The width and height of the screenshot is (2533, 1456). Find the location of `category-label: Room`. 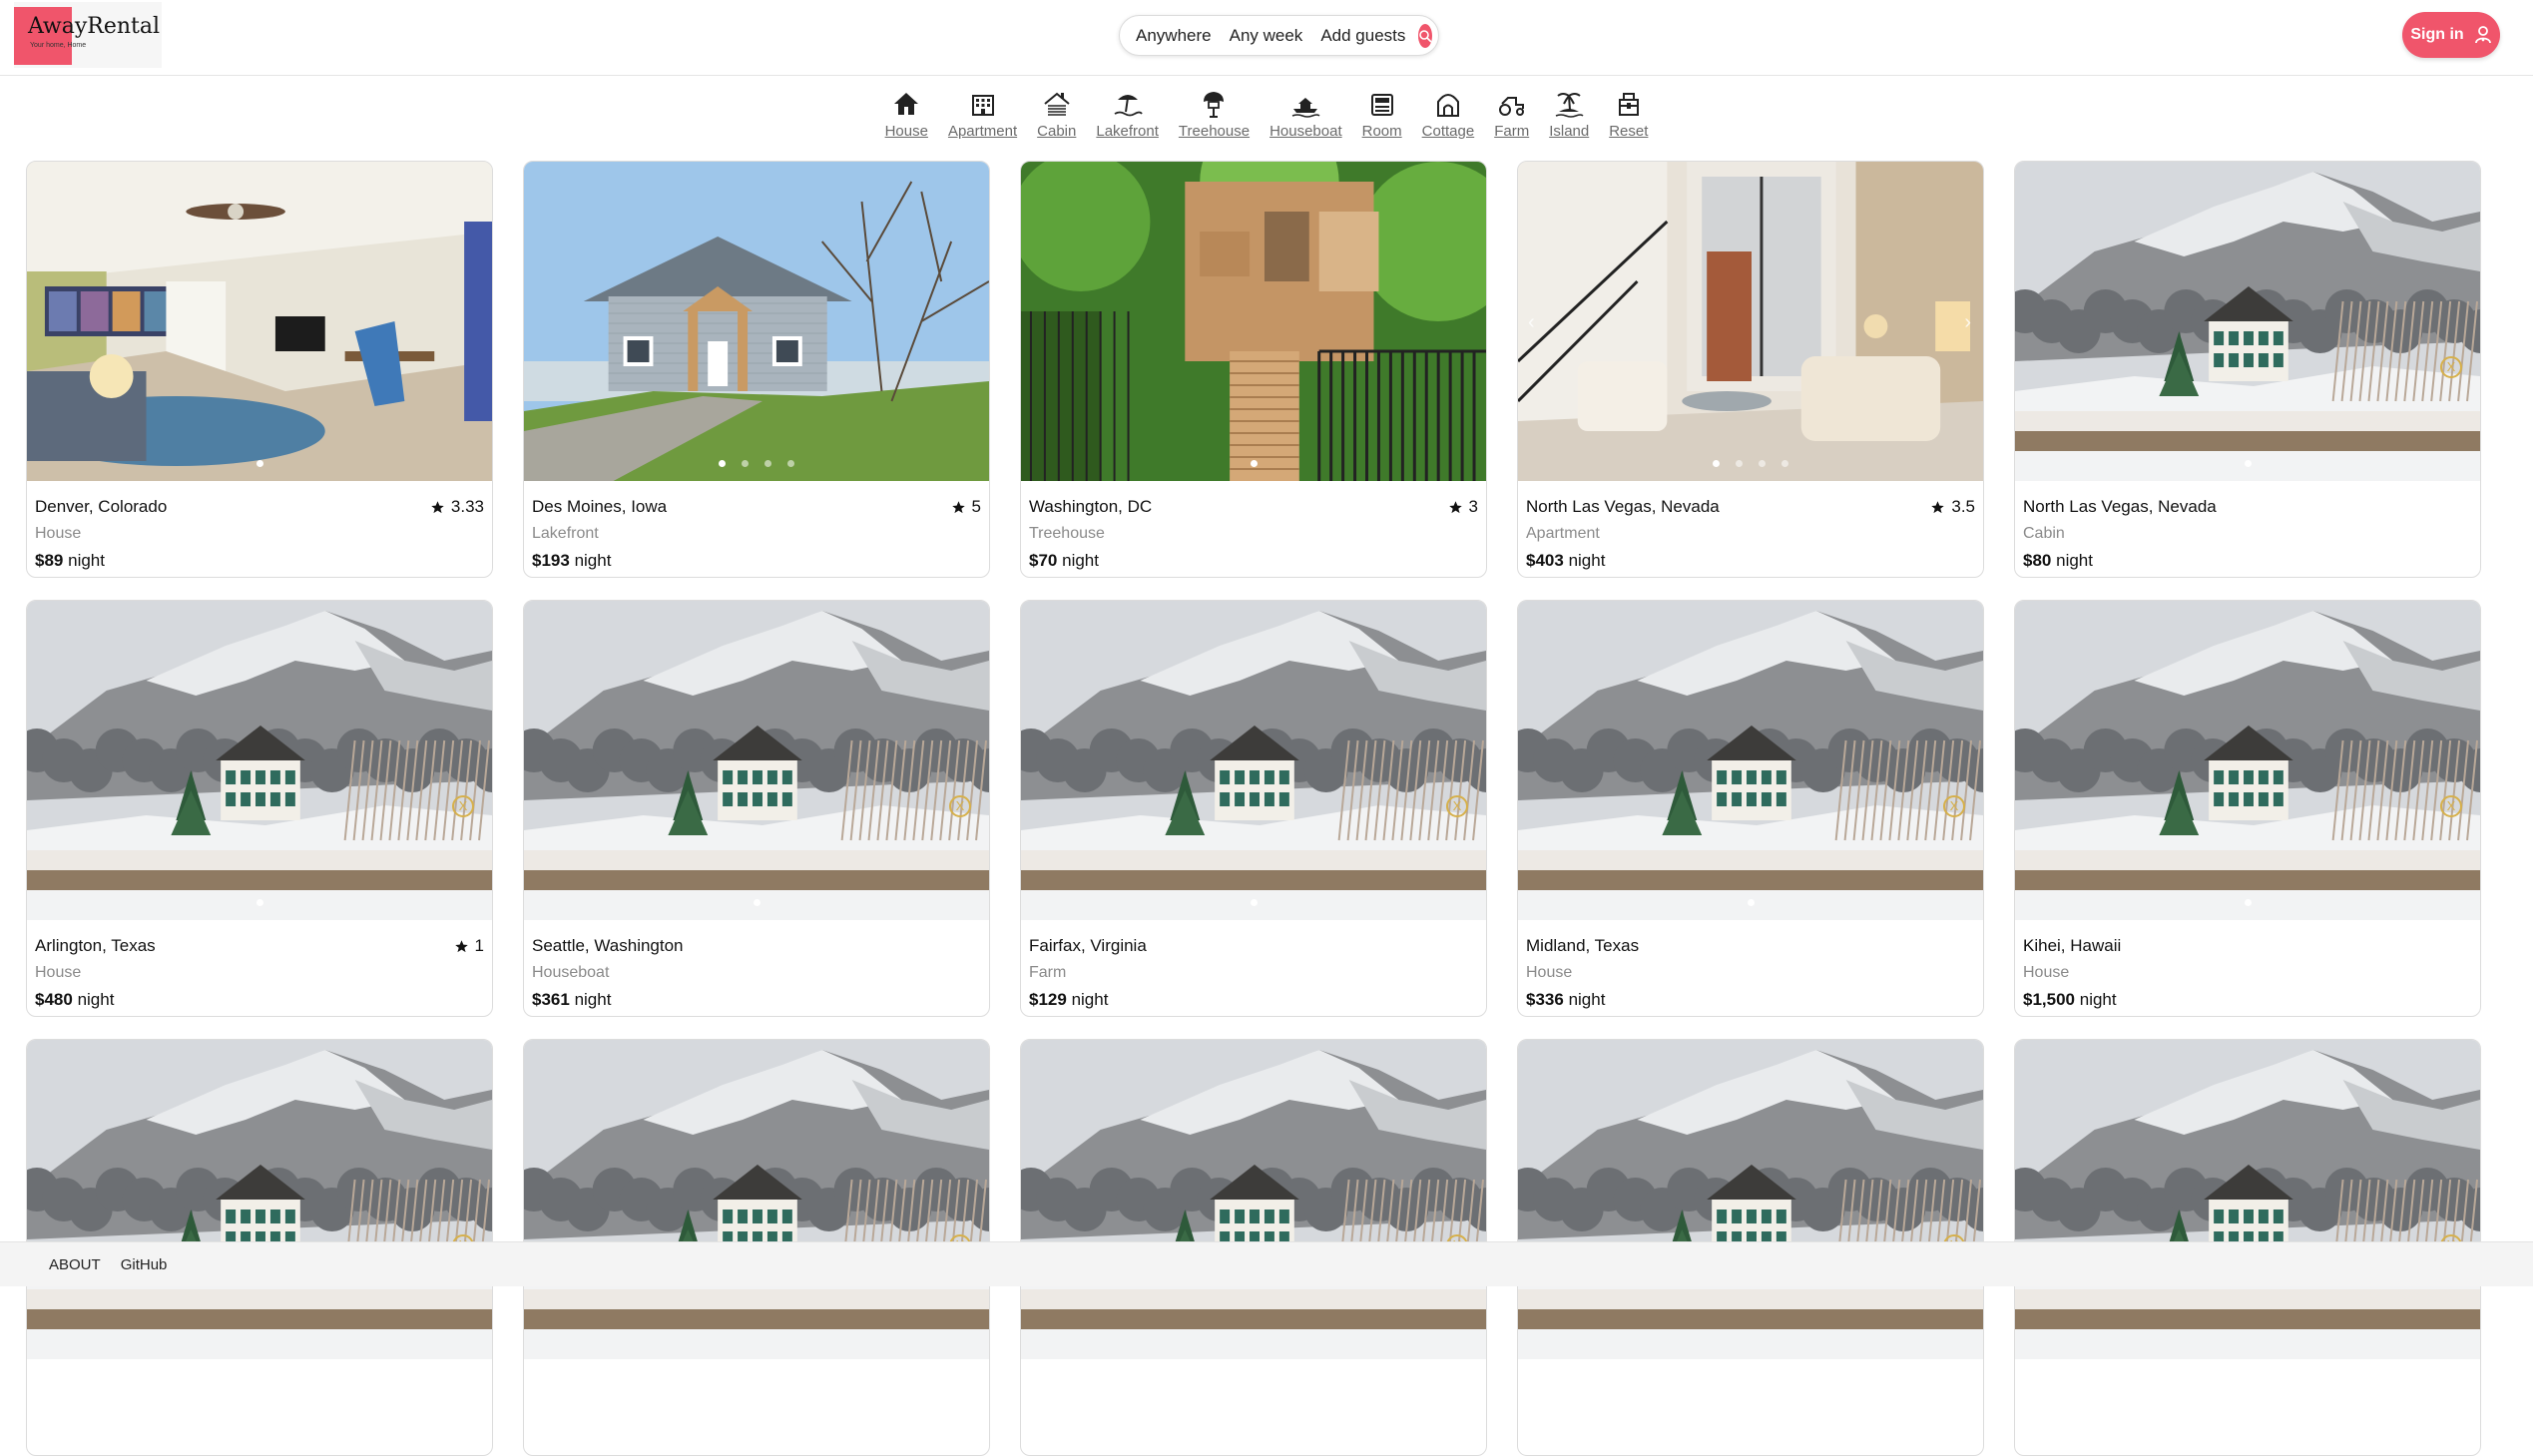

category-label: Room is located at coordinates (1382, 131).